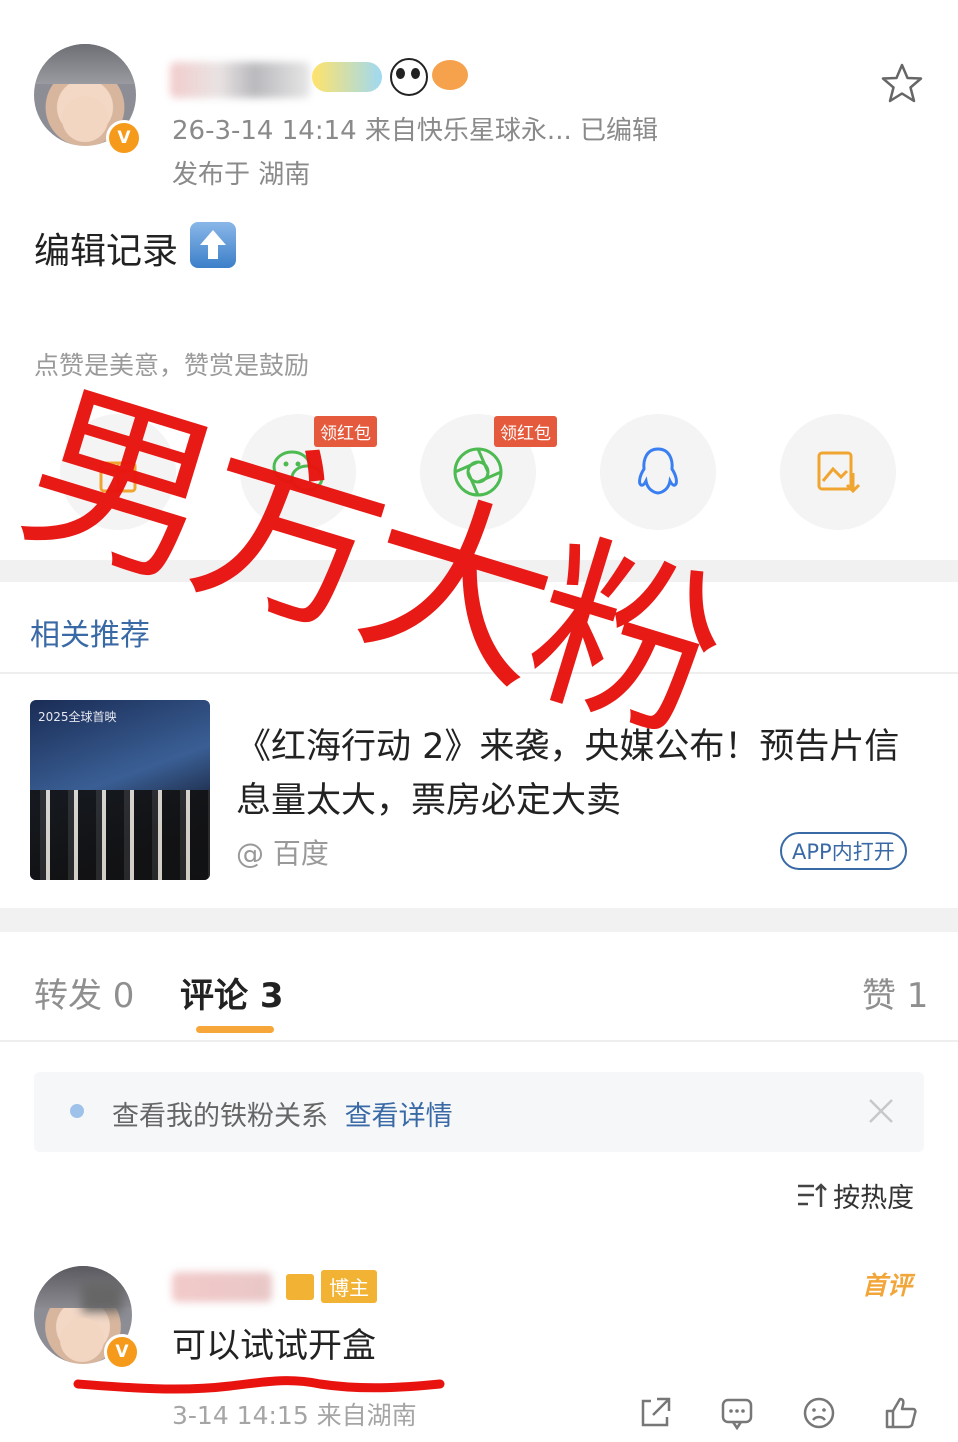  I want to click on wechat-icon, so click(298, 471).